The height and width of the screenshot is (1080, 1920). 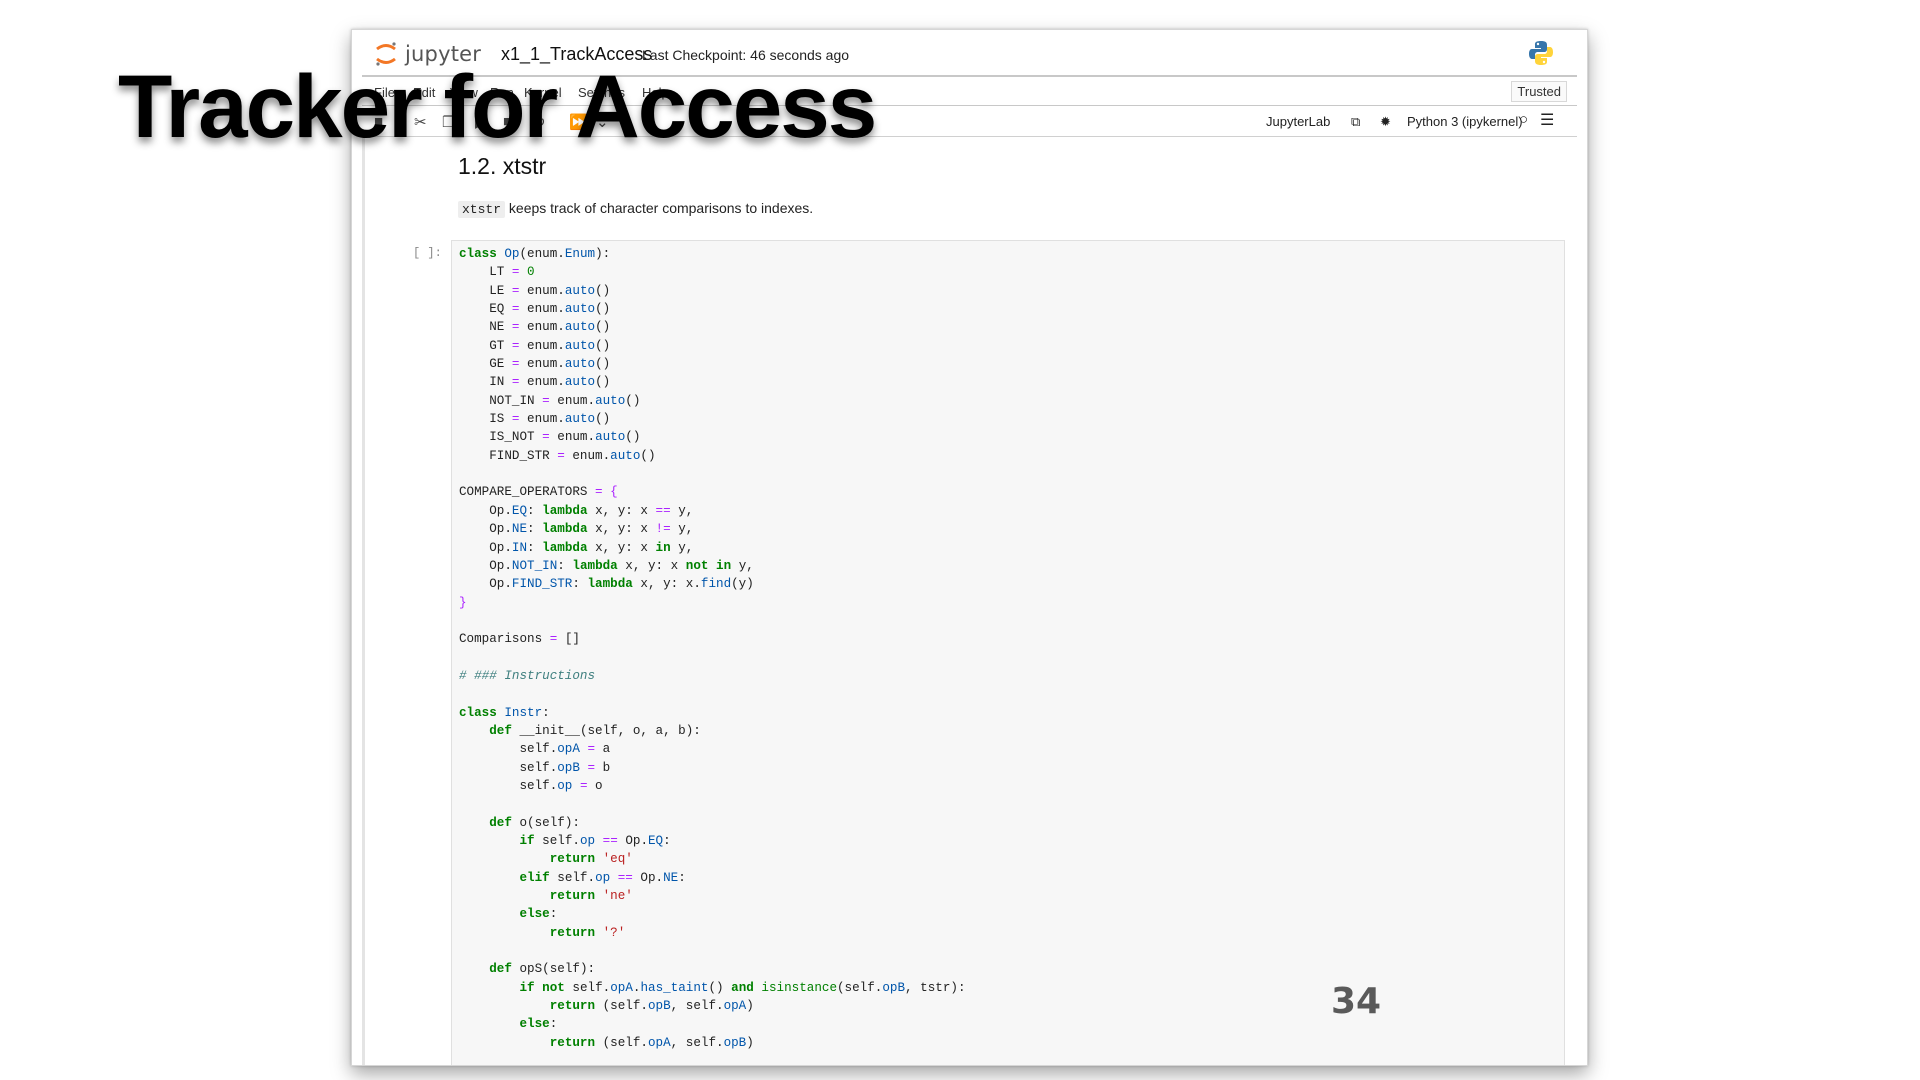 What do you see at coordinates (504, 712) in the screenshot?
I see `code-line: class Instr:` at bounding box center [504, 712].